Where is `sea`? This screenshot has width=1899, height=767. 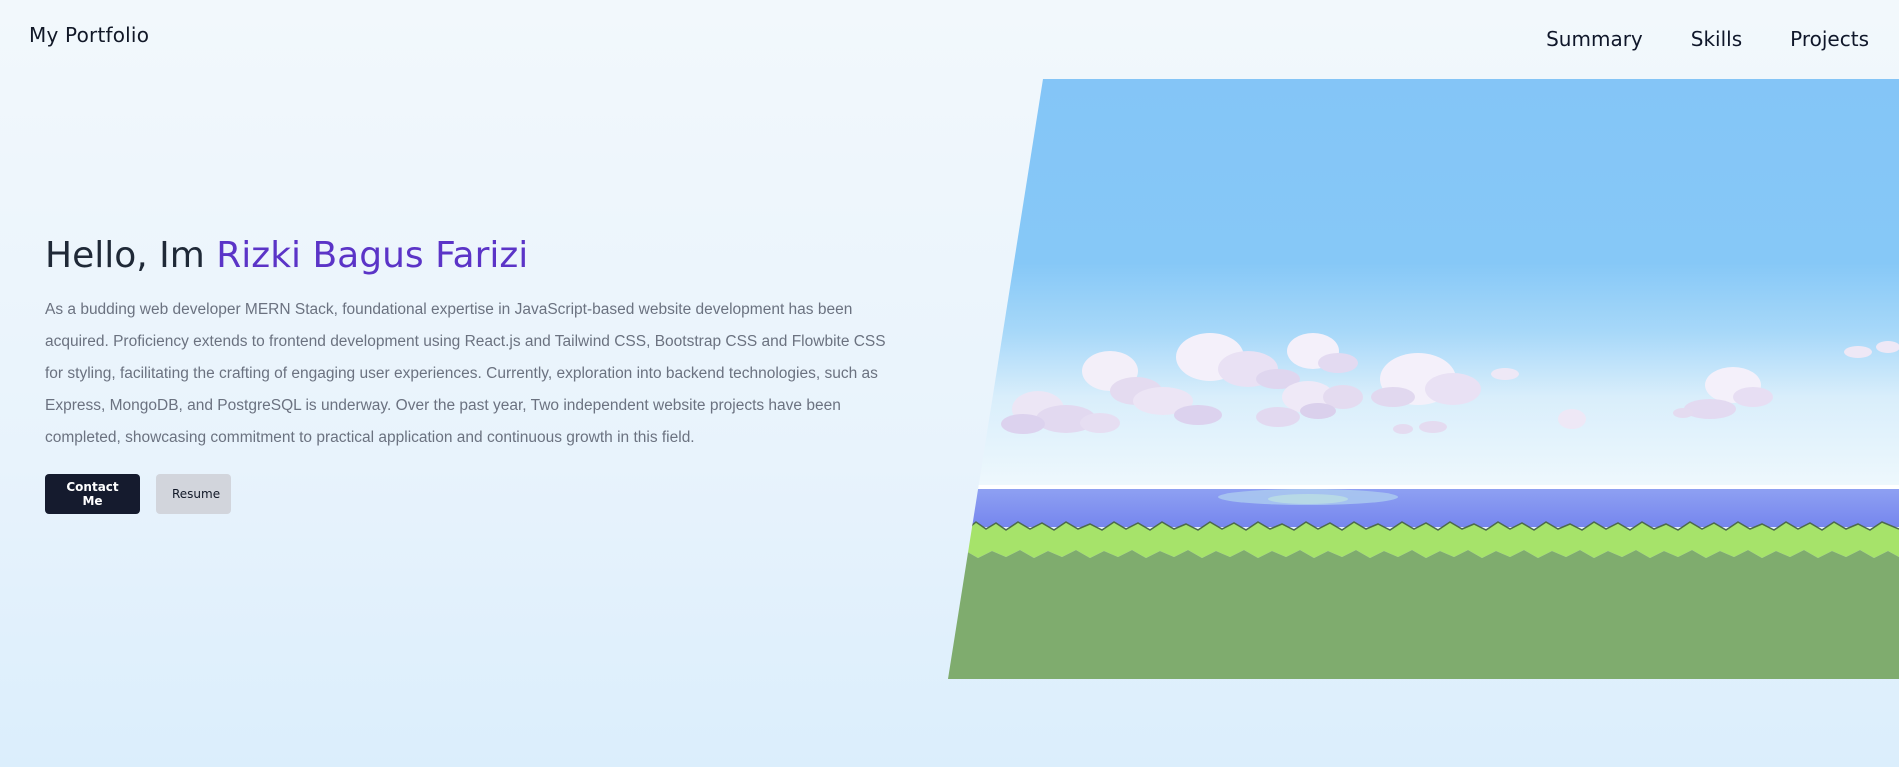 sea is located at coordinates (1423, 508).